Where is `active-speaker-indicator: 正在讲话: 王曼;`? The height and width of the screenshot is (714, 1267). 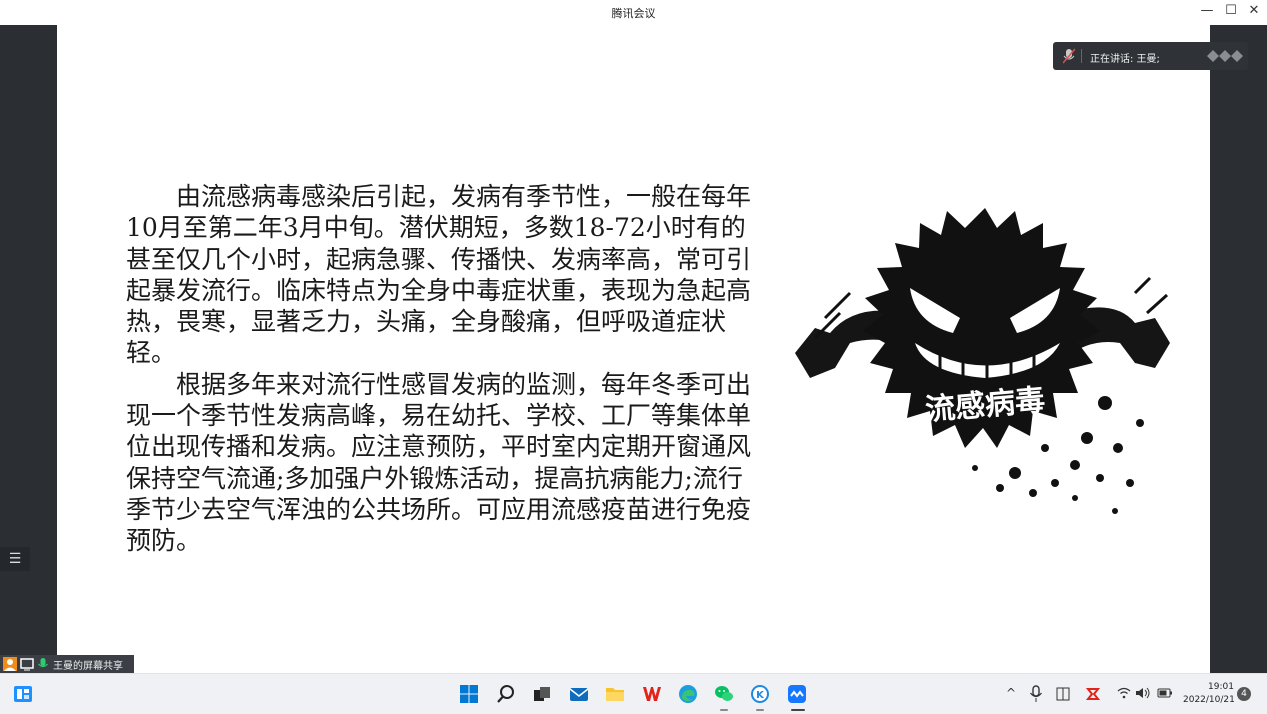 active-speaker-indicator: 正在讲话: 王曼; is located at coordinates (1150, 56).